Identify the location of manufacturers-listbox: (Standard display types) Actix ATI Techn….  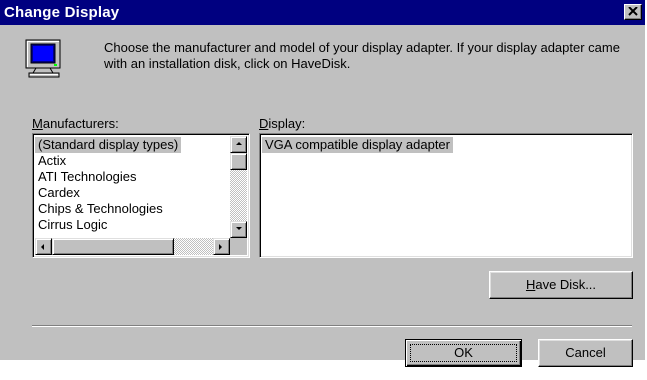
(141, 195).